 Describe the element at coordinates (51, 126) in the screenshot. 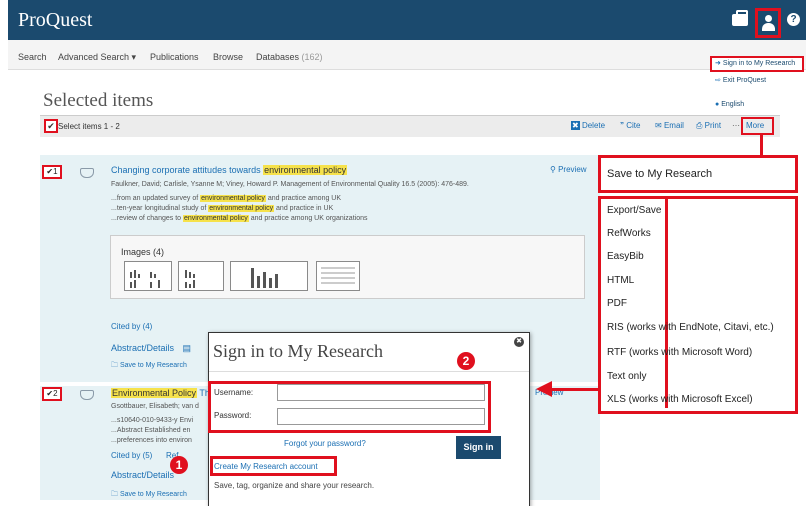

I see `select-all-checkbox: ✔` at that location.